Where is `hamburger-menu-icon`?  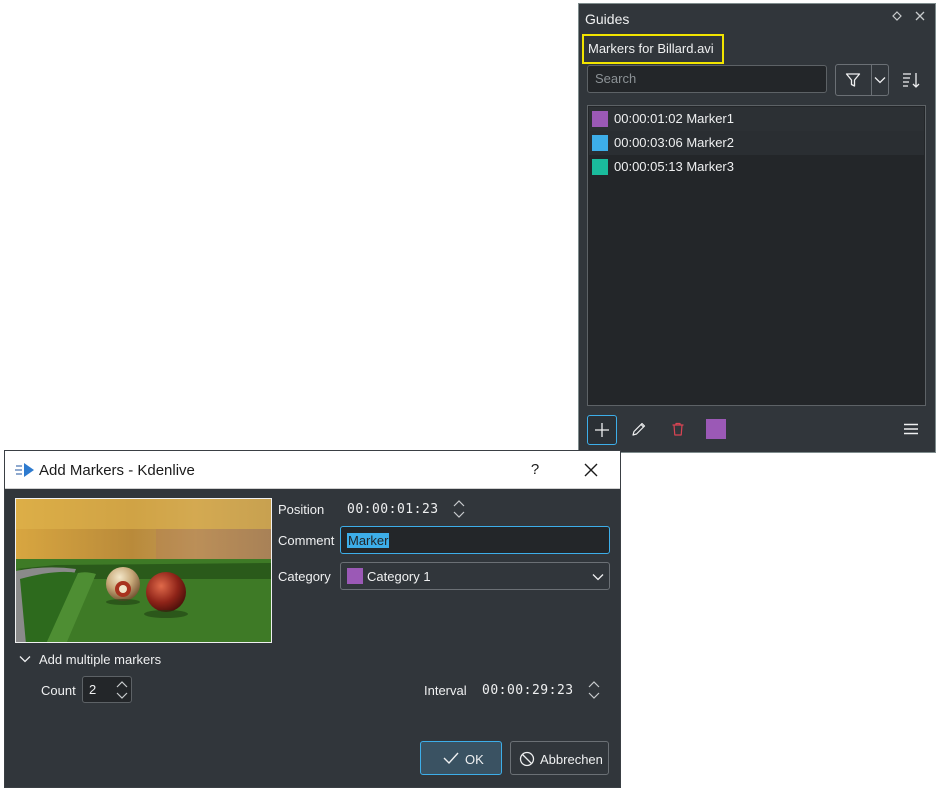
hamburger-menu-icon is located at coordinates (911, 429).